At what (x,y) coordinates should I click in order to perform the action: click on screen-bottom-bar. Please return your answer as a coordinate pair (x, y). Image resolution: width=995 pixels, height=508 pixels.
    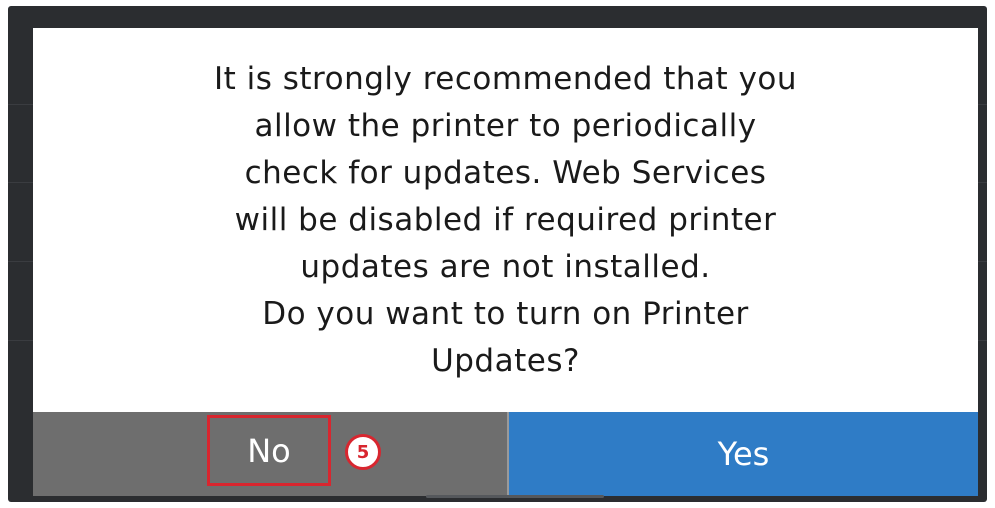
    Looking at the image, I should click on (515, 496).